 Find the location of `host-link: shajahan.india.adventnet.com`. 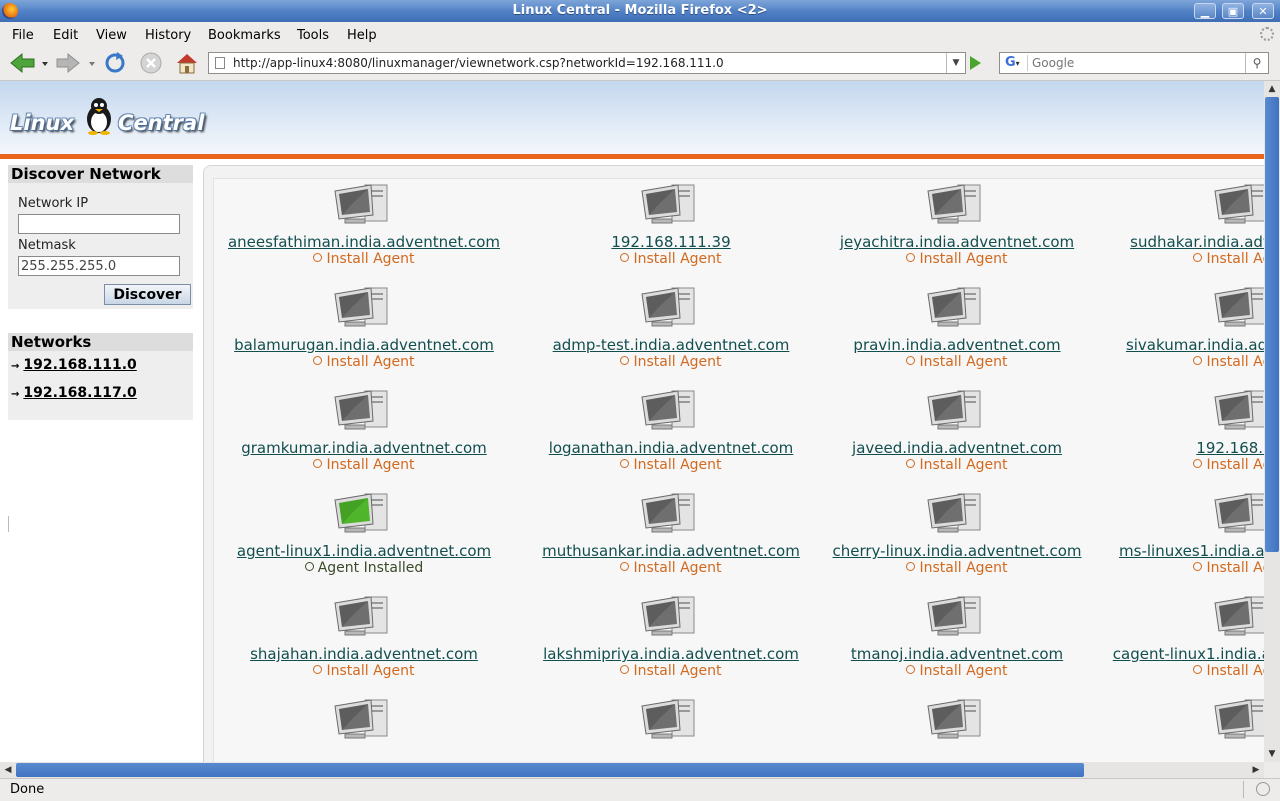

host-link: shajahan.india.adventnet.com is located at coordinates (364, 654).